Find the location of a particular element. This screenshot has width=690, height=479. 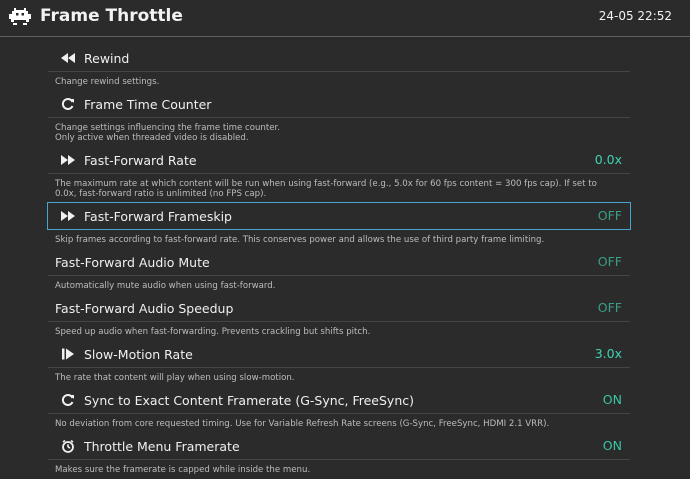

timer-icon is located at coordinates (68, 446).